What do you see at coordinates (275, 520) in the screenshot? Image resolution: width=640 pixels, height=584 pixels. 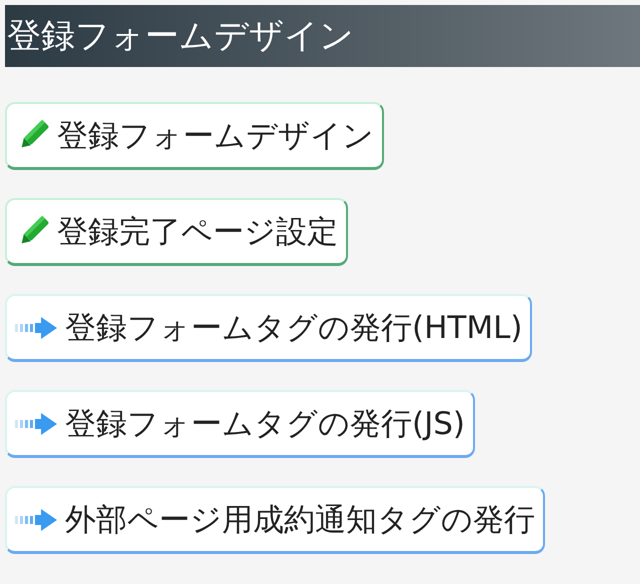 I see `menu-button: 外部ページ用成約通知タグの発行` at bounding box center [275, 520].